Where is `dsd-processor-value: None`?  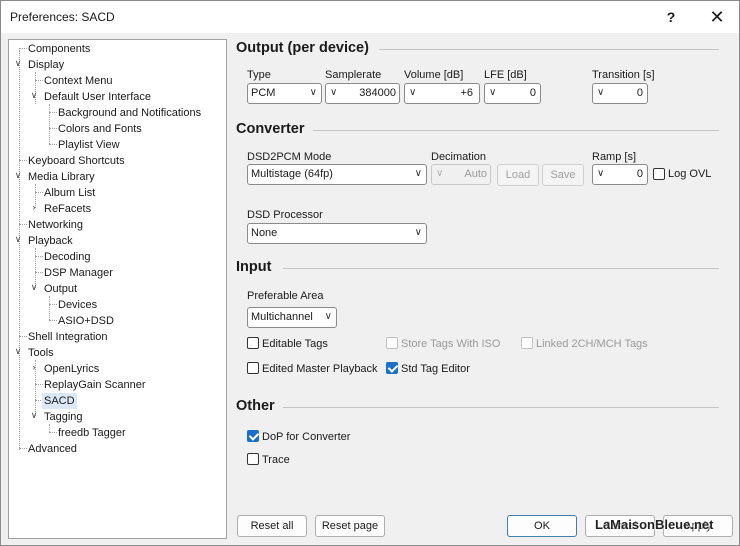
dsd-processor-value: None is located at coordinates (264, 233).